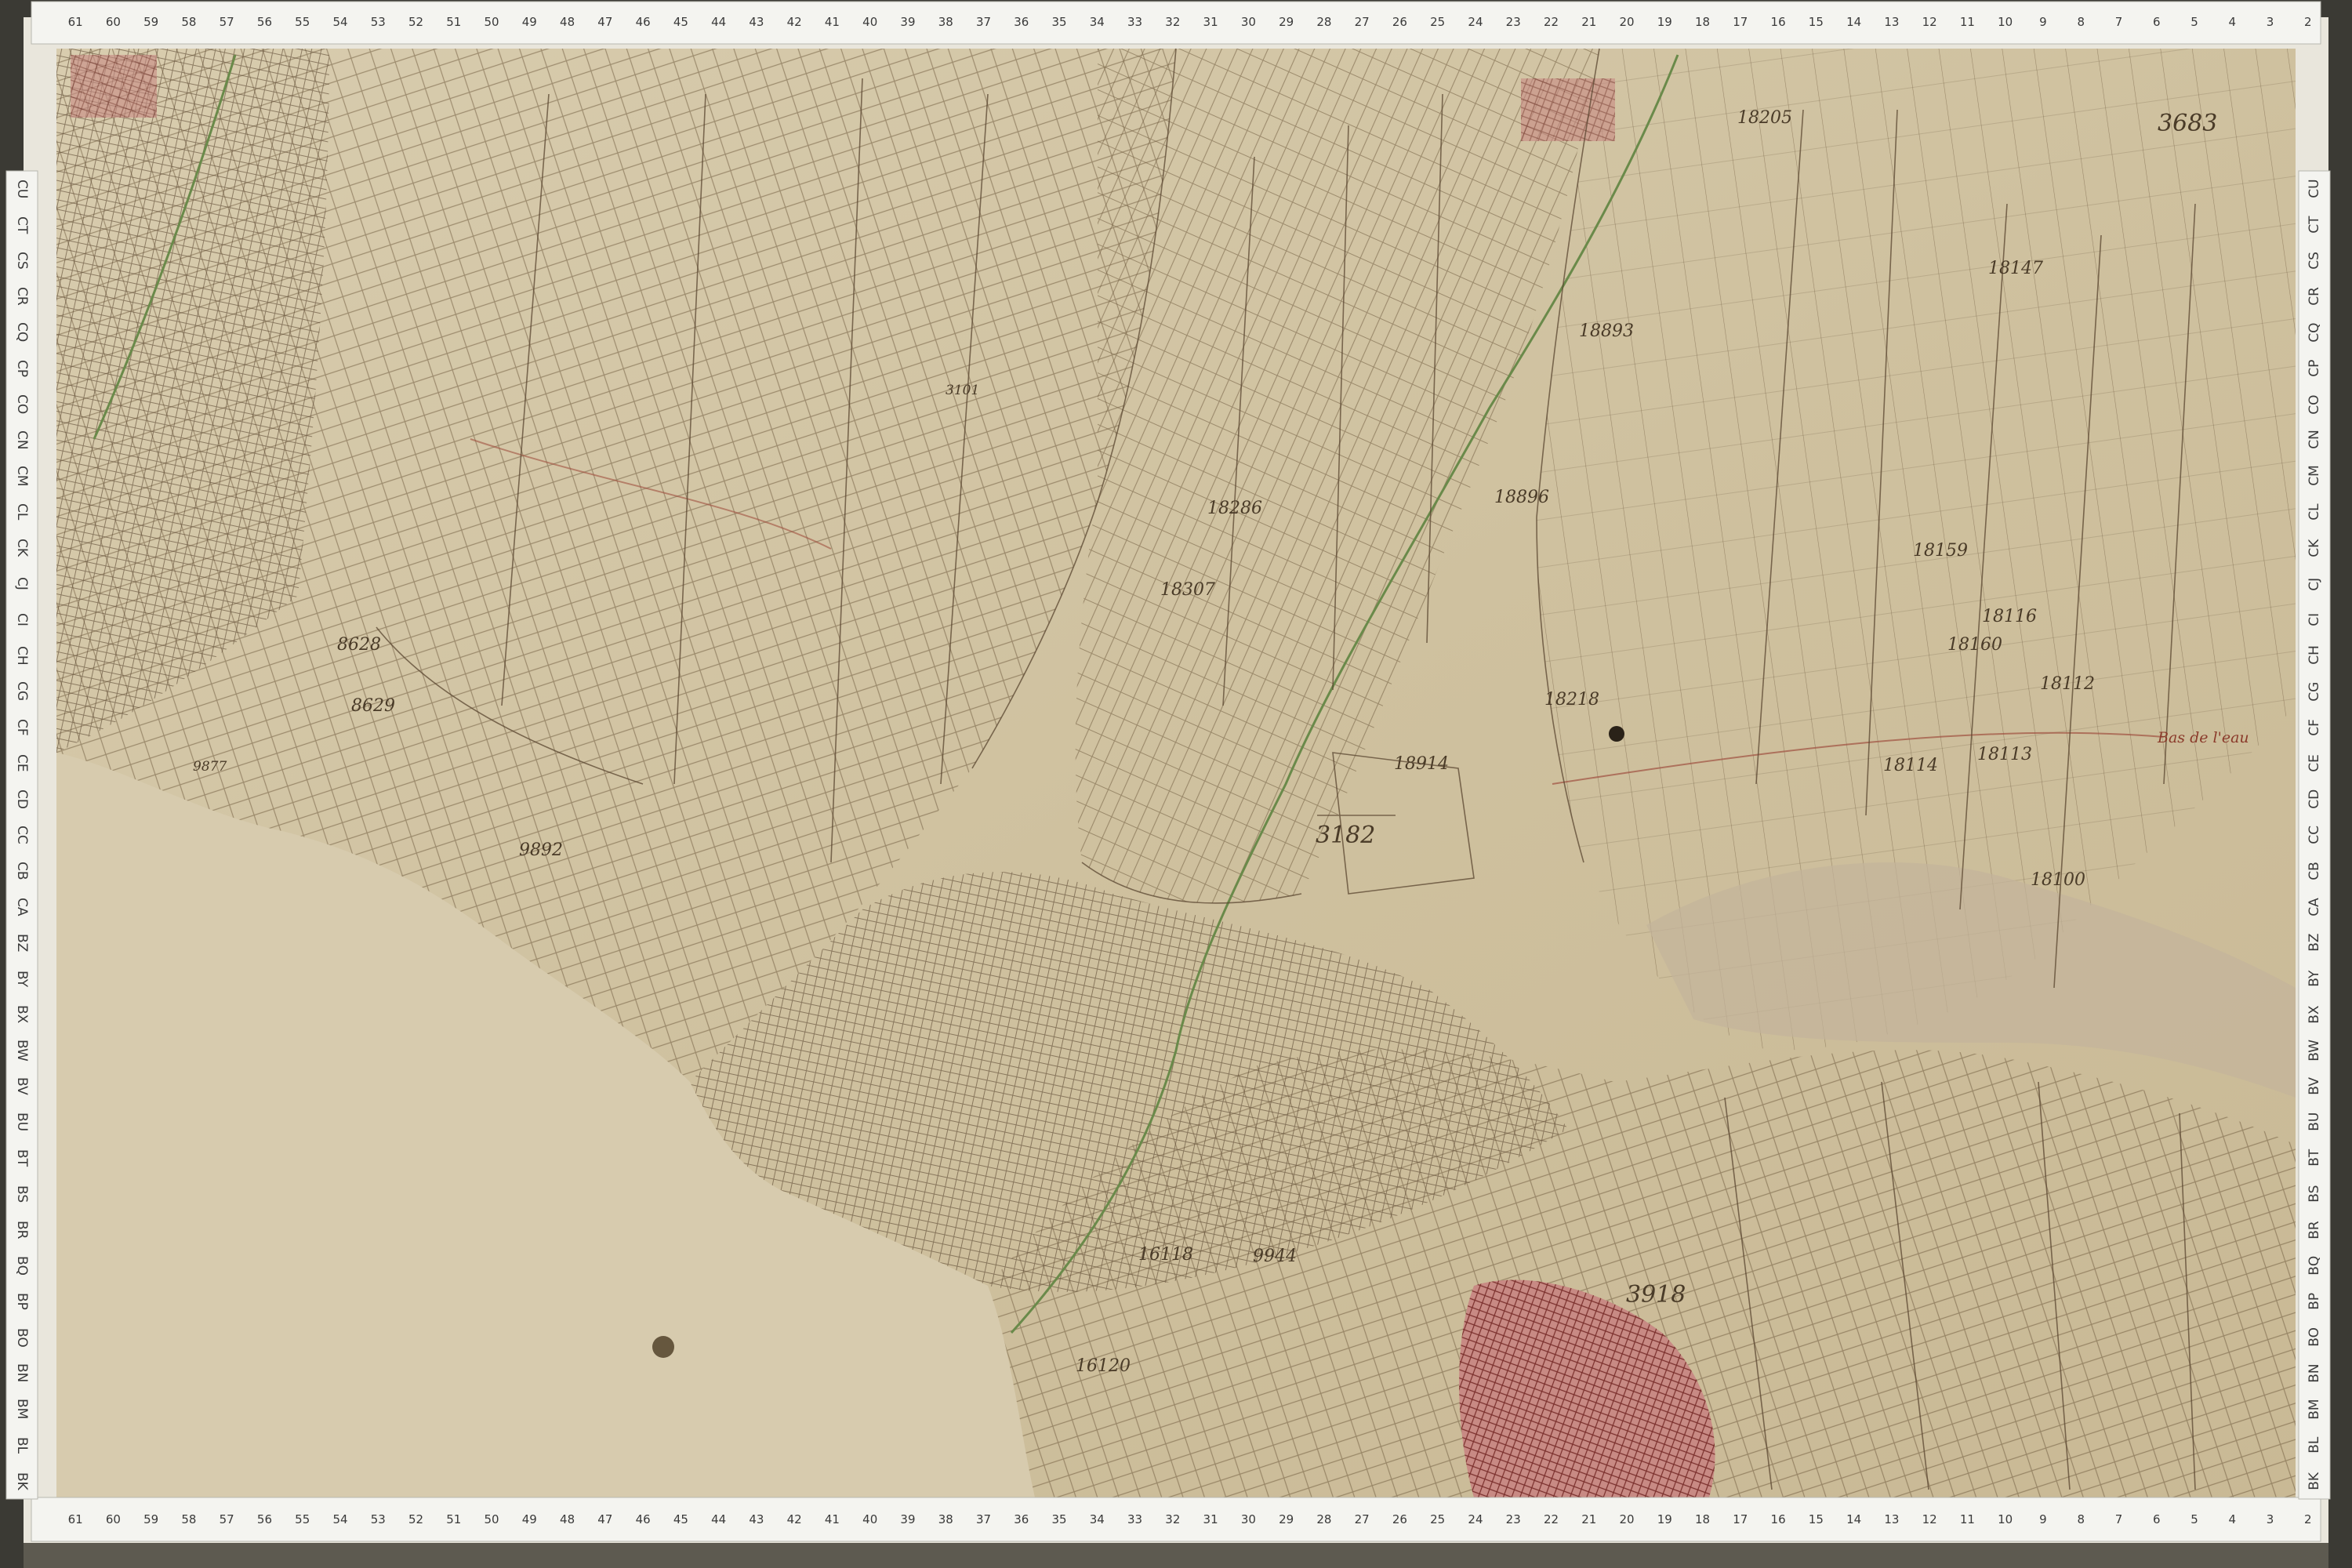 Image resolution: width=2352 pixels, height=1568 pixels. Describe the element at coordinates (1627, 1519) in the screenshot. I see `ruler-bottom-tick: 20` at that location.